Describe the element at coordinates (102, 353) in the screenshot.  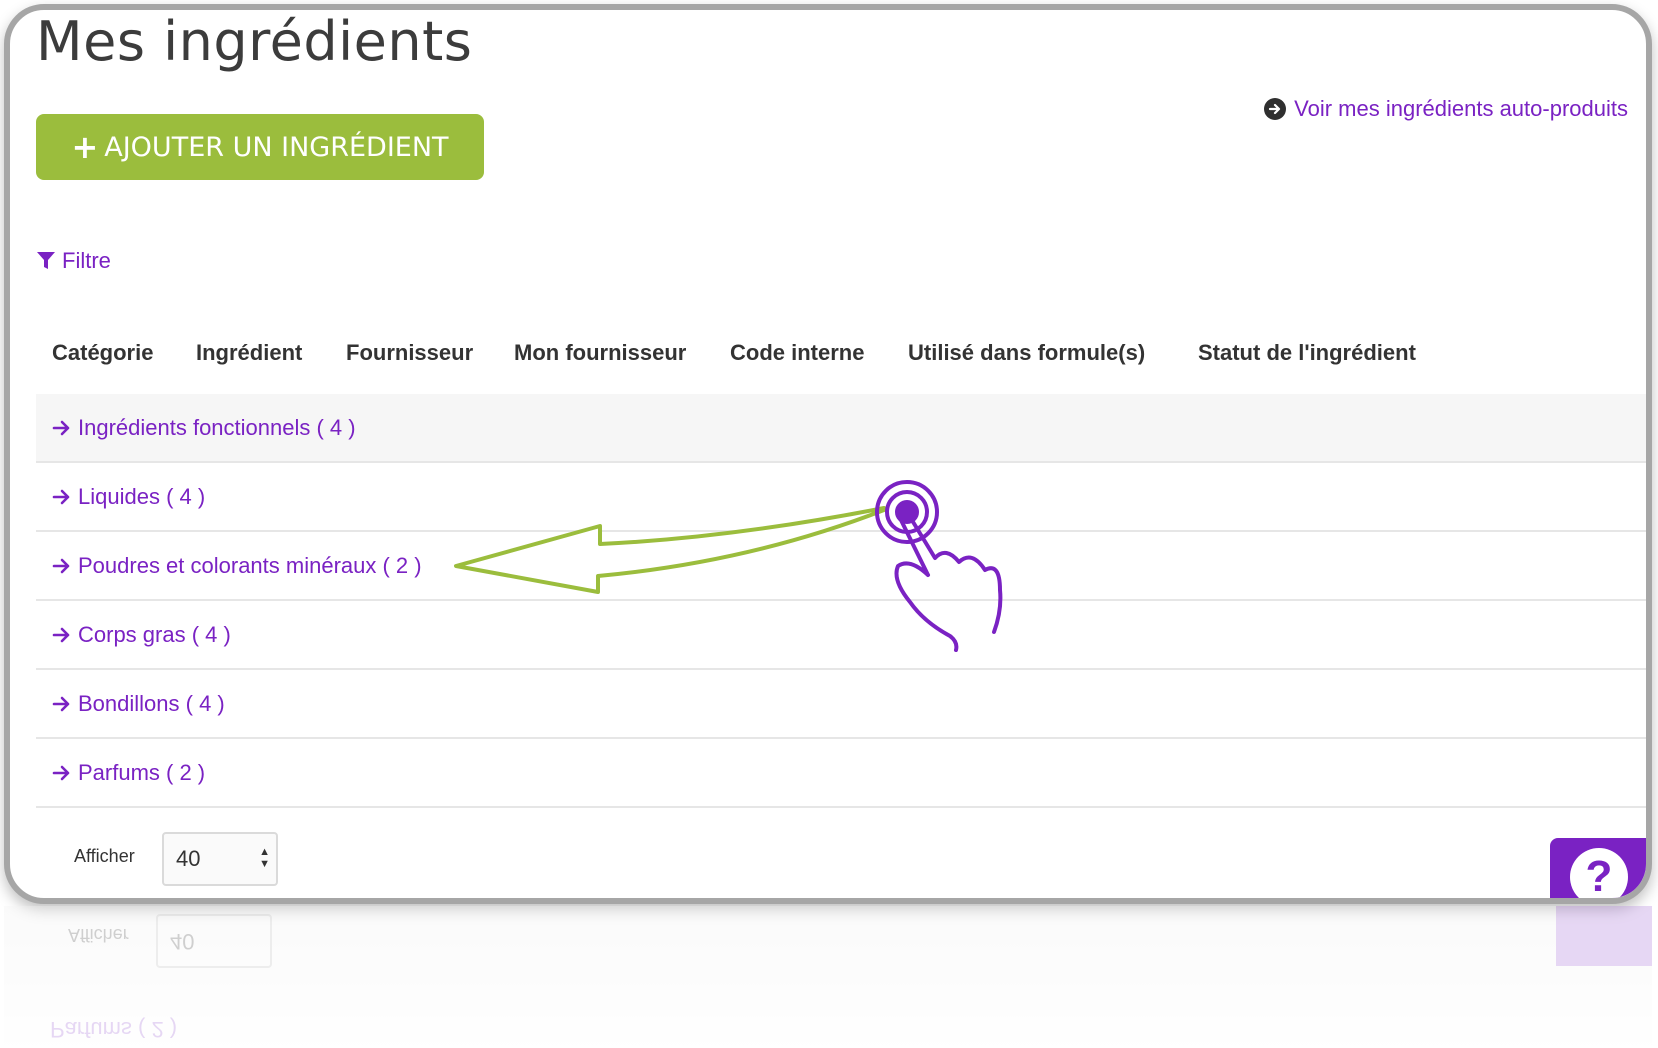
I see `column-header-category: Catégorie` at that location.